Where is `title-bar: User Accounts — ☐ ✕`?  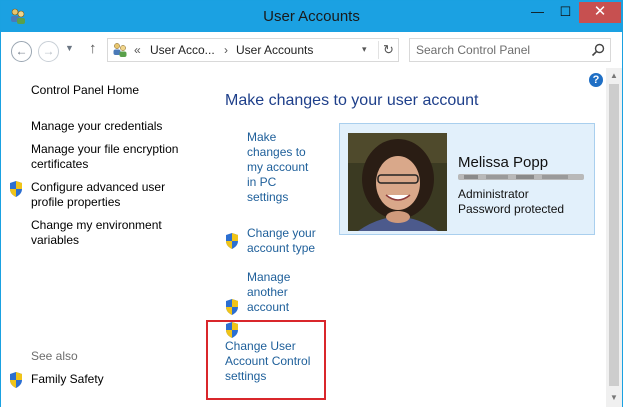 title-bar: User Accounts — ☐ ✕ is located at coordinates (311, 16).